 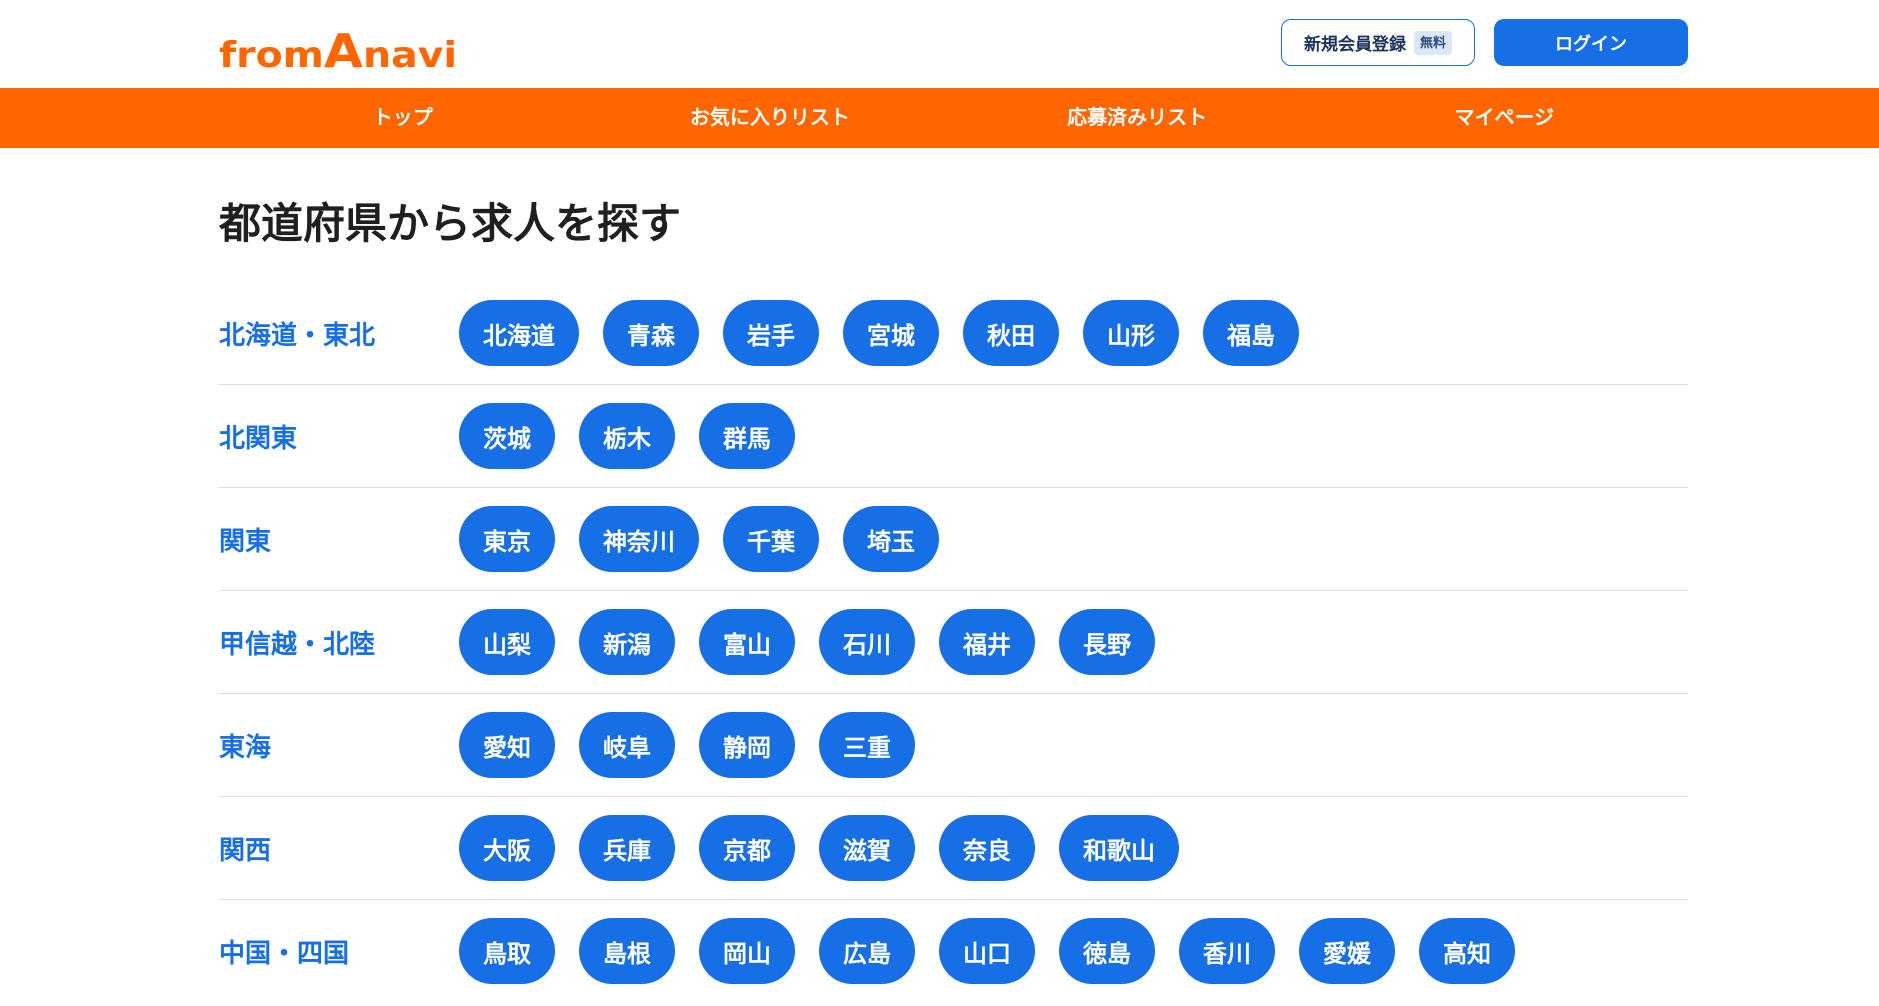 I want to click on svg-text:fromAnavi: from Anavi, so click(x=338, y=50).